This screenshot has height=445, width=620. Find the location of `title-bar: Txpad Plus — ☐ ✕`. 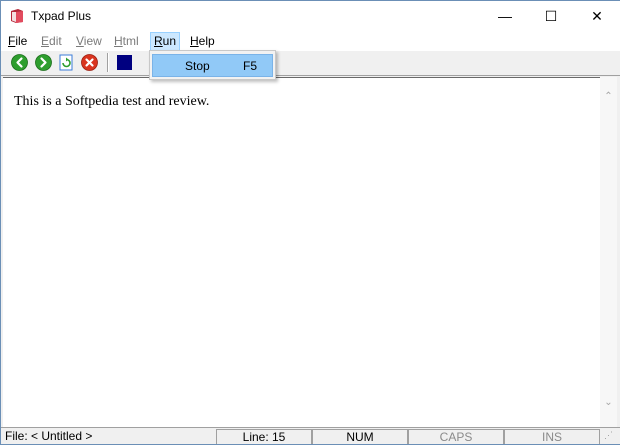

title-bar: Txpad Plus — ☐ ✕ is located at coordinates (310, 16).